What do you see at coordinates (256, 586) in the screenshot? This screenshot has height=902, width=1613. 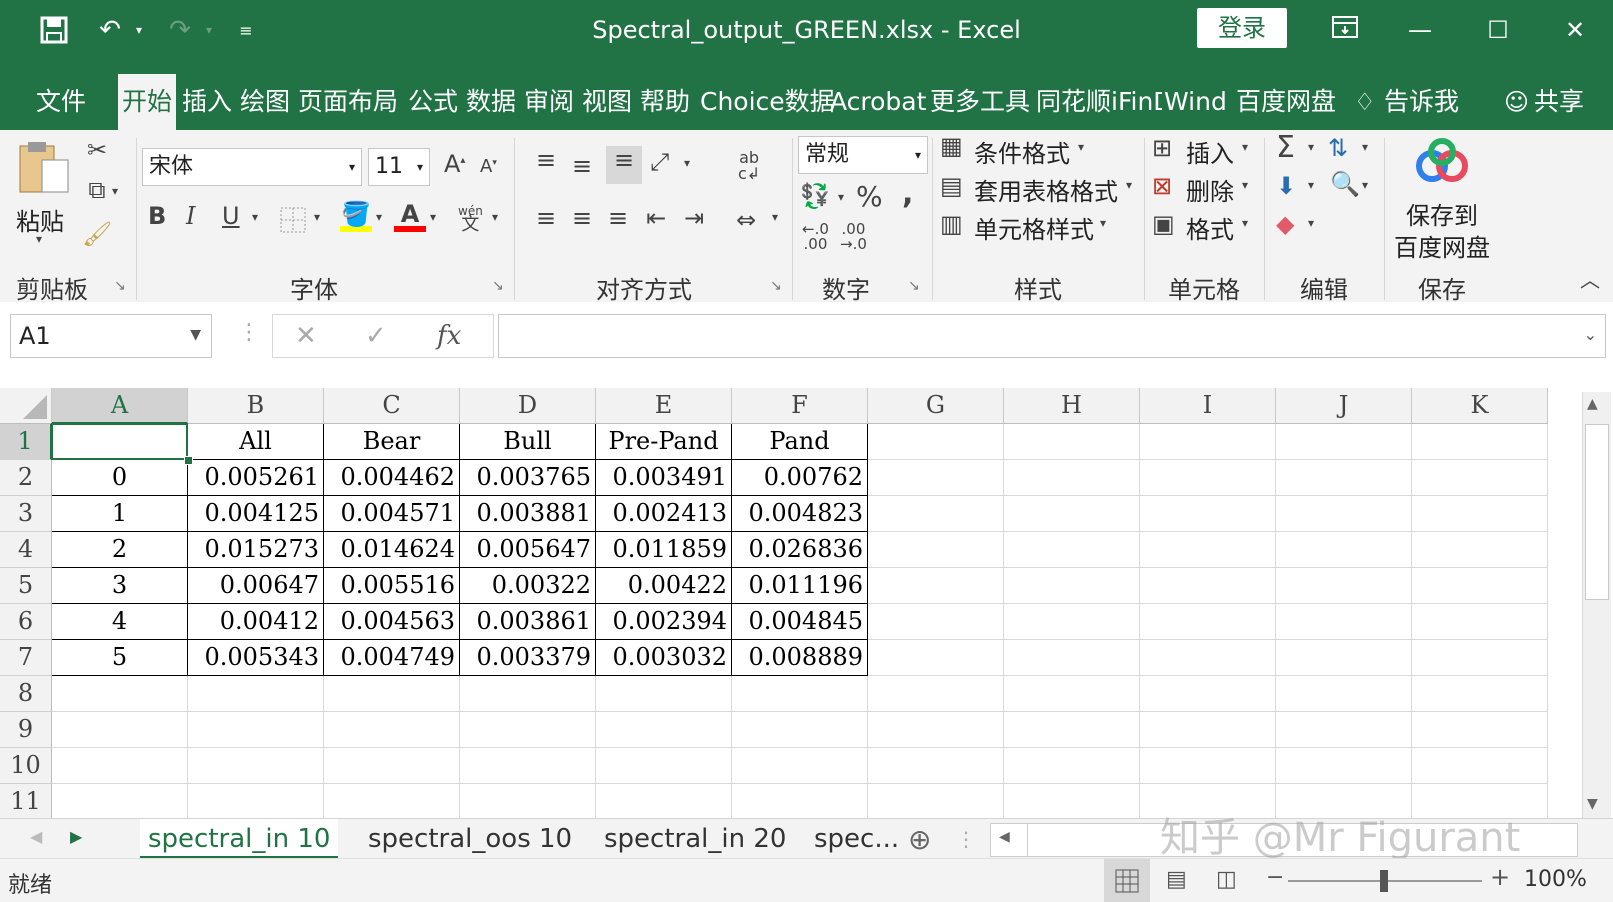 I see `cell-b5: 0.00647` at bounding box center [256, 586].